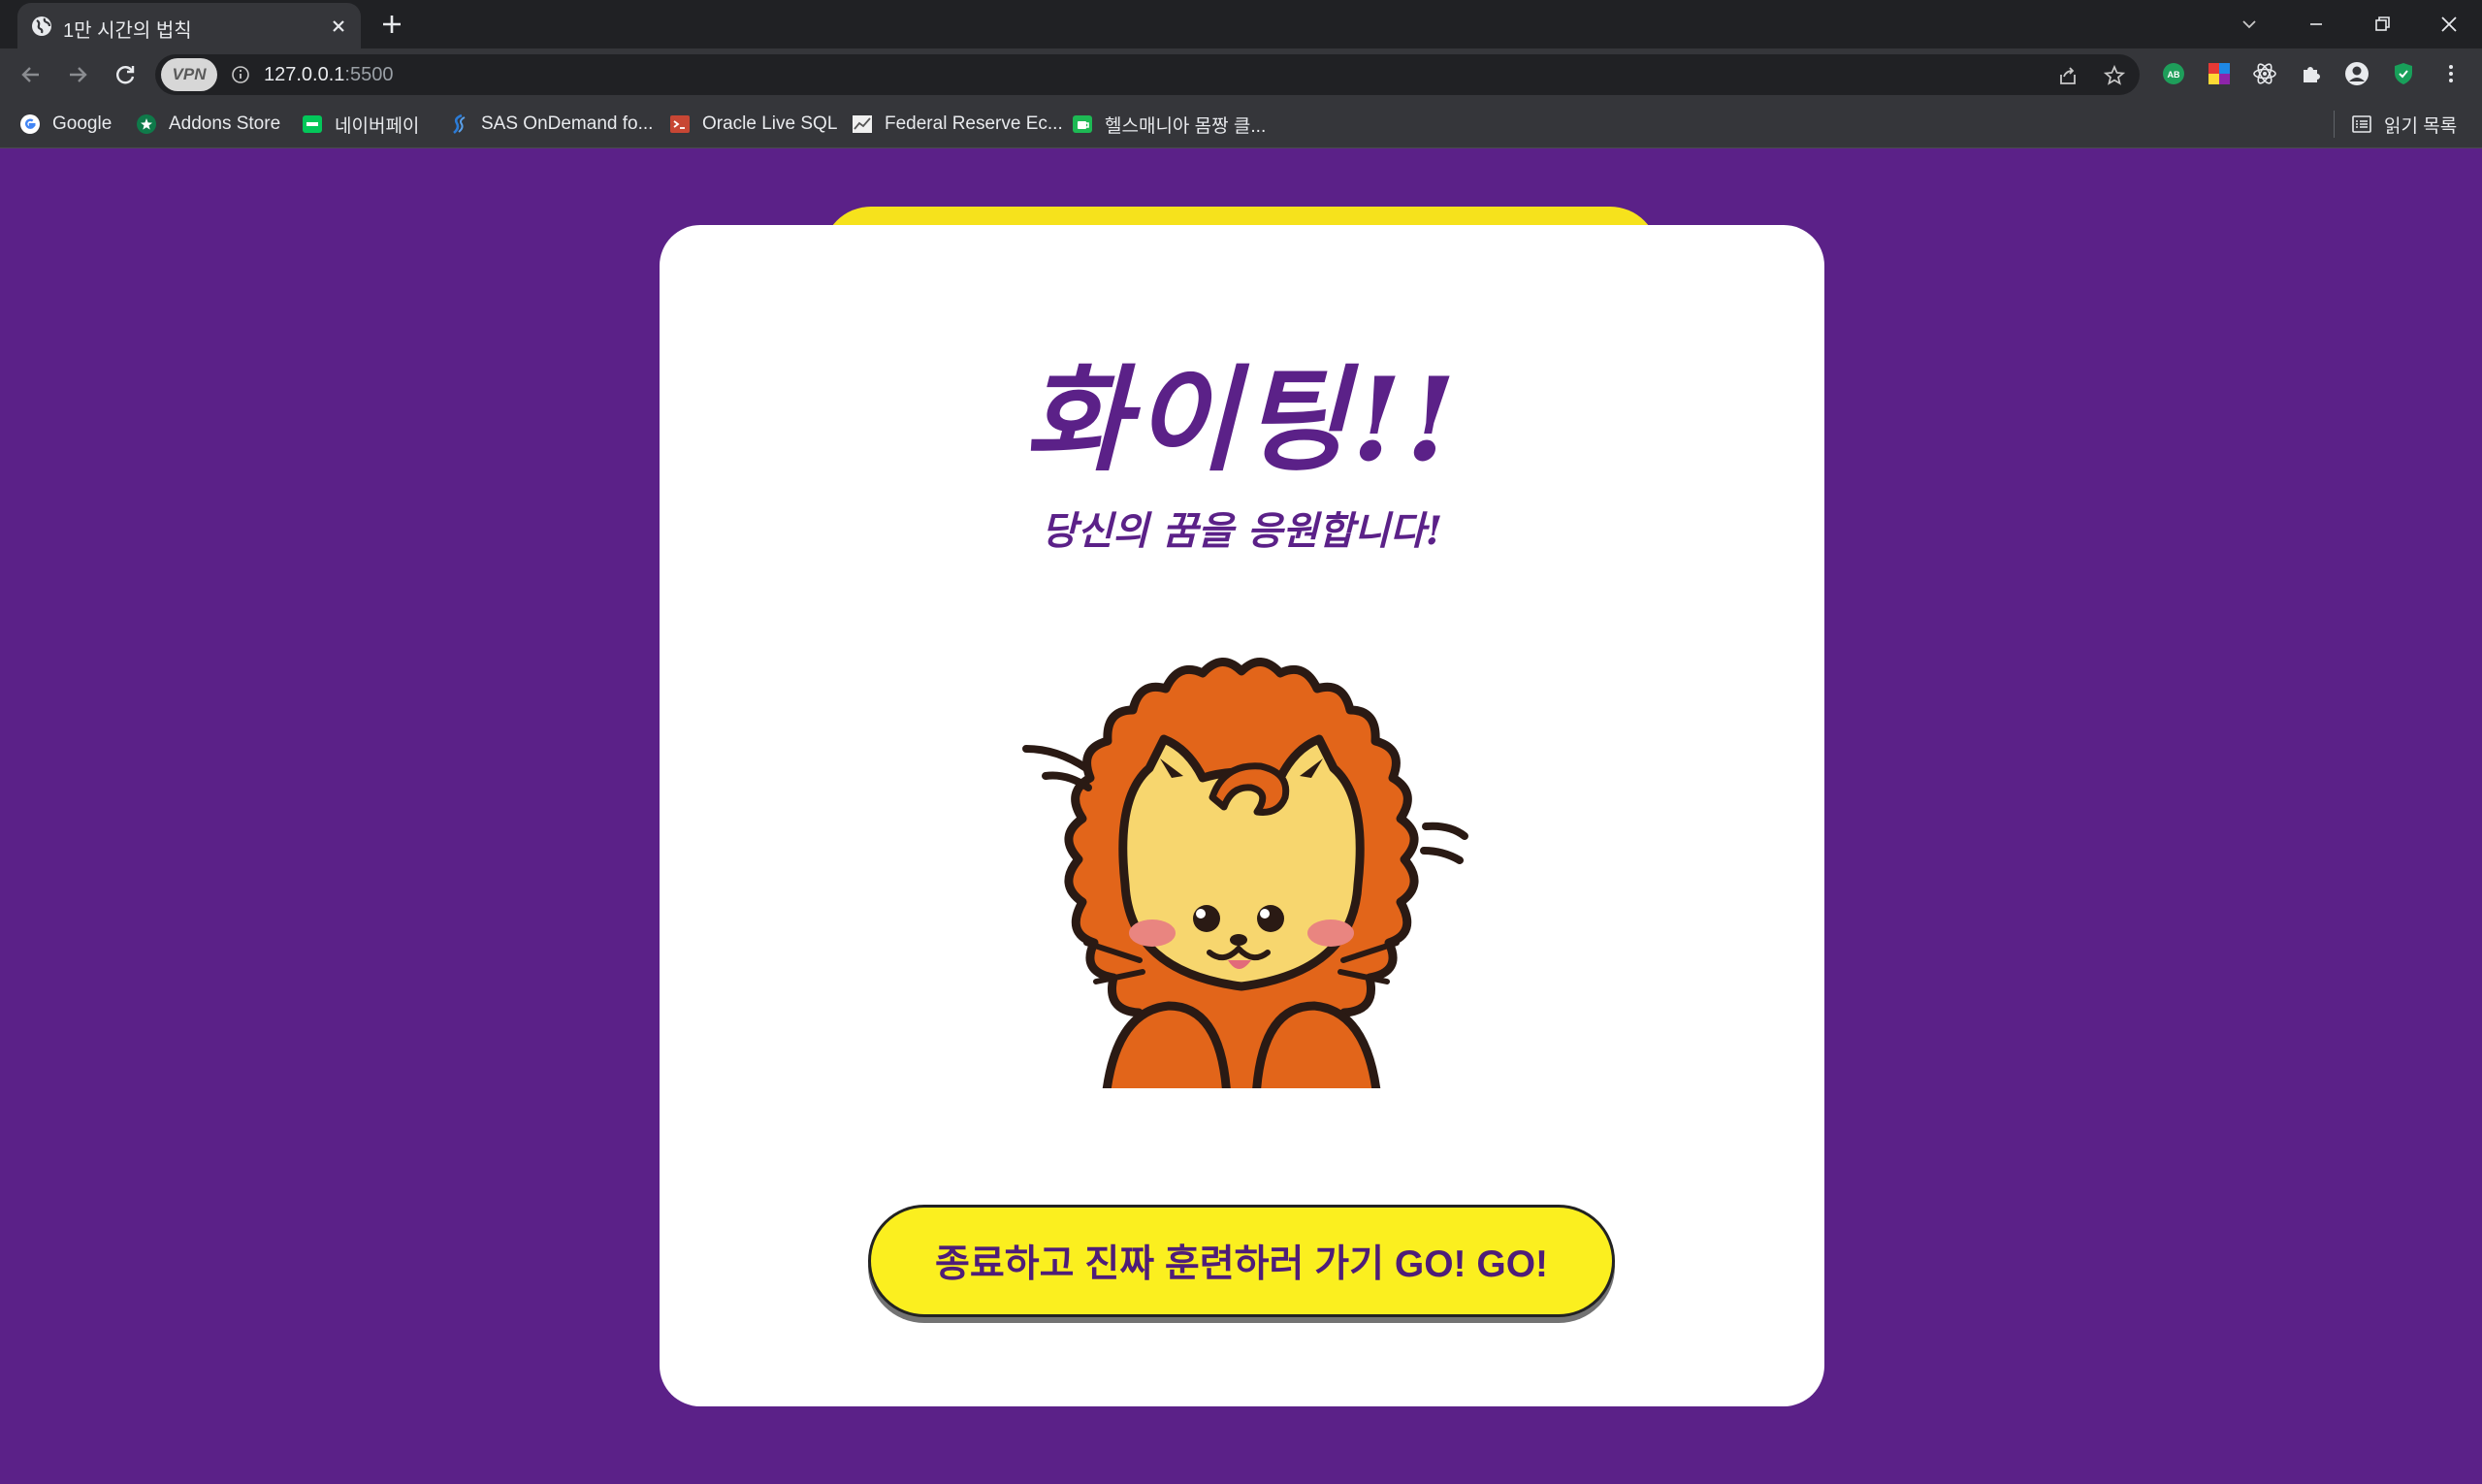 Image resolution: width=2482 pixels, height=1484 pixels. Describe the element at coordinates (377, 126) in the screenshot. I see `bookmark-label: 네이버페이` at that location.